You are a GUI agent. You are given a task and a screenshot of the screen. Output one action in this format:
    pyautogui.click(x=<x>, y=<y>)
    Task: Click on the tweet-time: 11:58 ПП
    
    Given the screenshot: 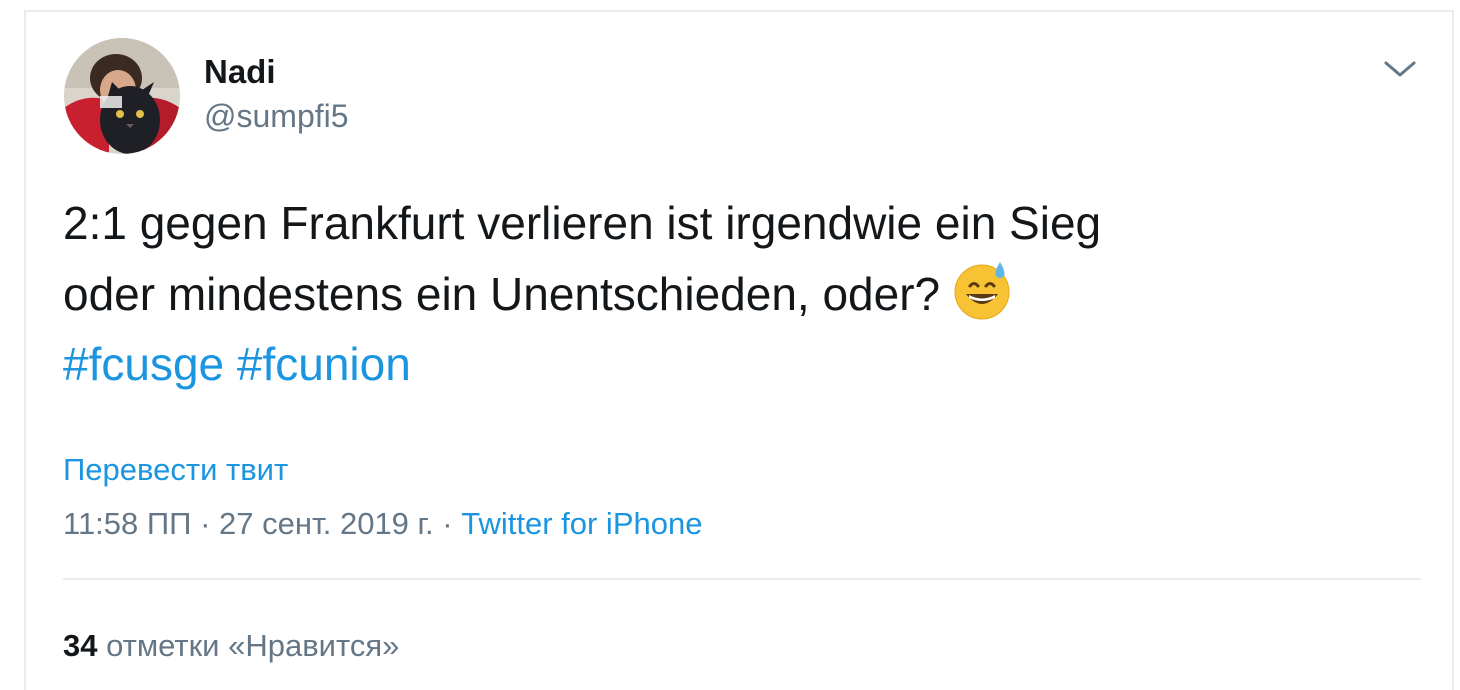 What is the action you would take?
    pyautogui.click(x=127, y=523)
    